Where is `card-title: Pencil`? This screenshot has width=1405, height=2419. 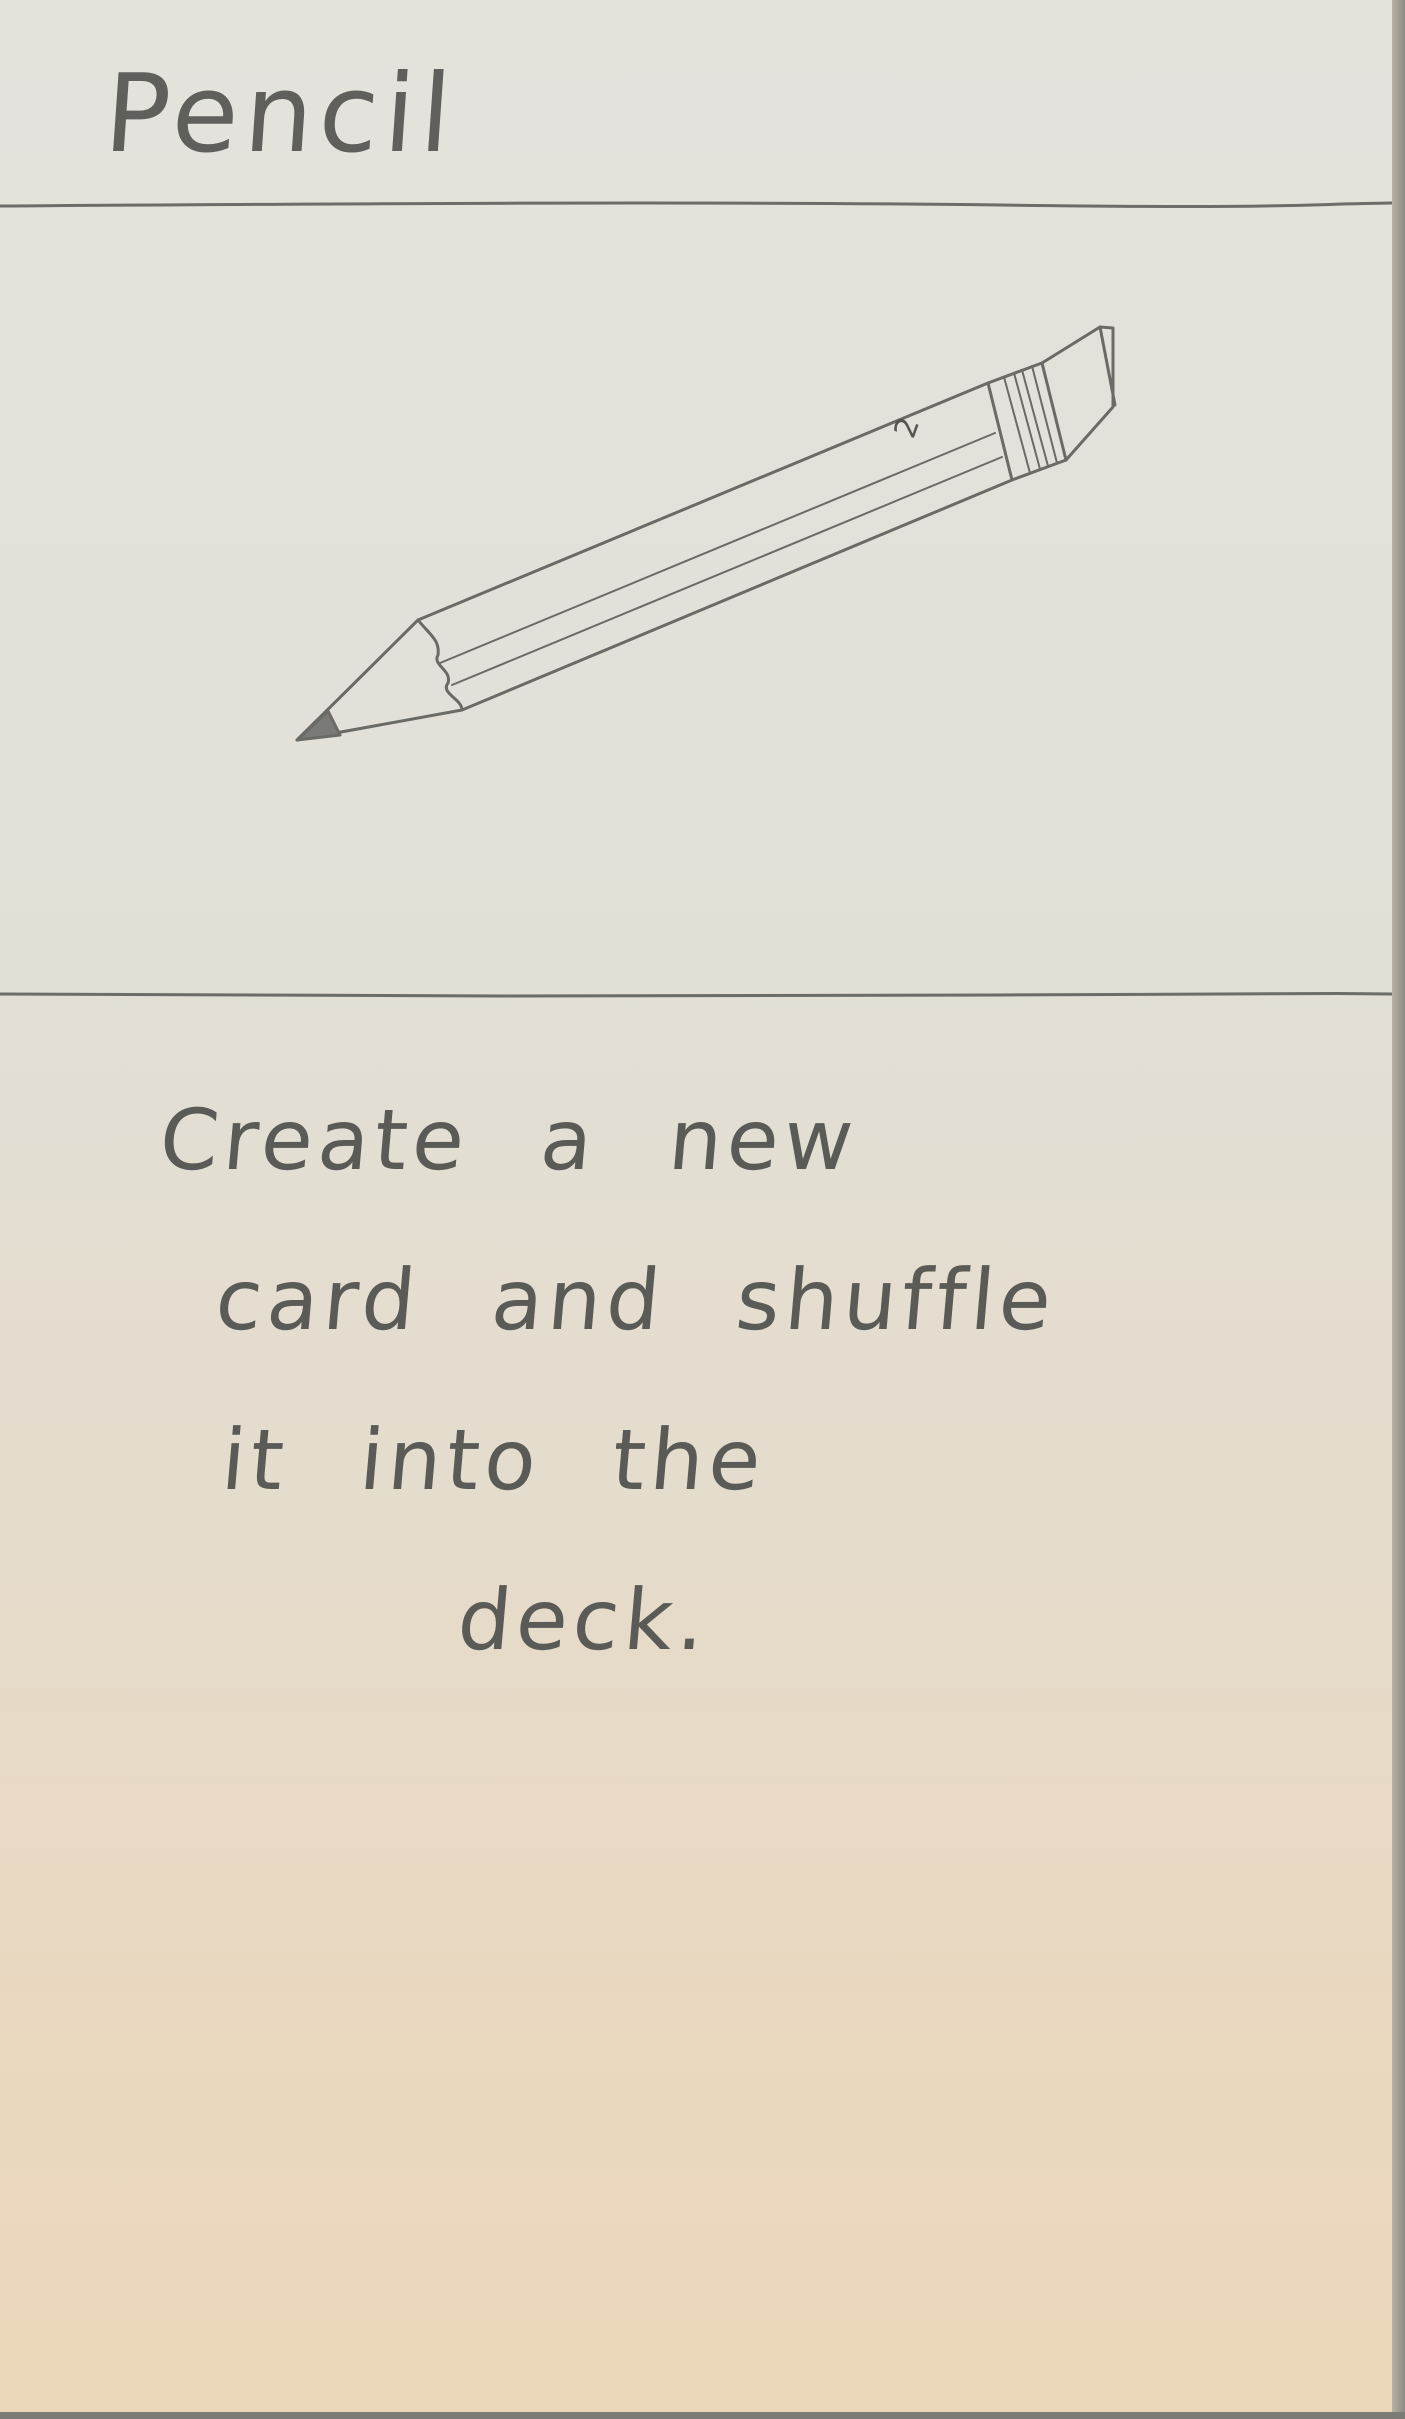 card-title: Pencil is located at coordinates (280, 114).